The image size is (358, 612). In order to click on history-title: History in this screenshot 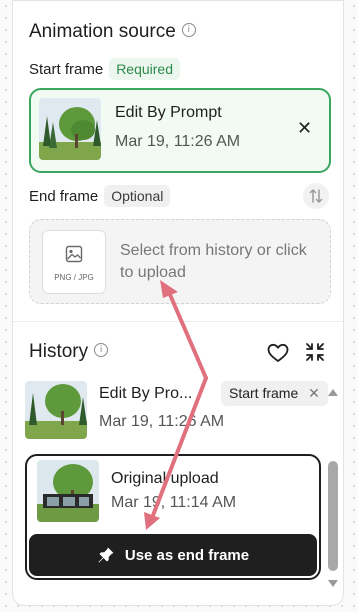, I will do `click(59, 351)`.